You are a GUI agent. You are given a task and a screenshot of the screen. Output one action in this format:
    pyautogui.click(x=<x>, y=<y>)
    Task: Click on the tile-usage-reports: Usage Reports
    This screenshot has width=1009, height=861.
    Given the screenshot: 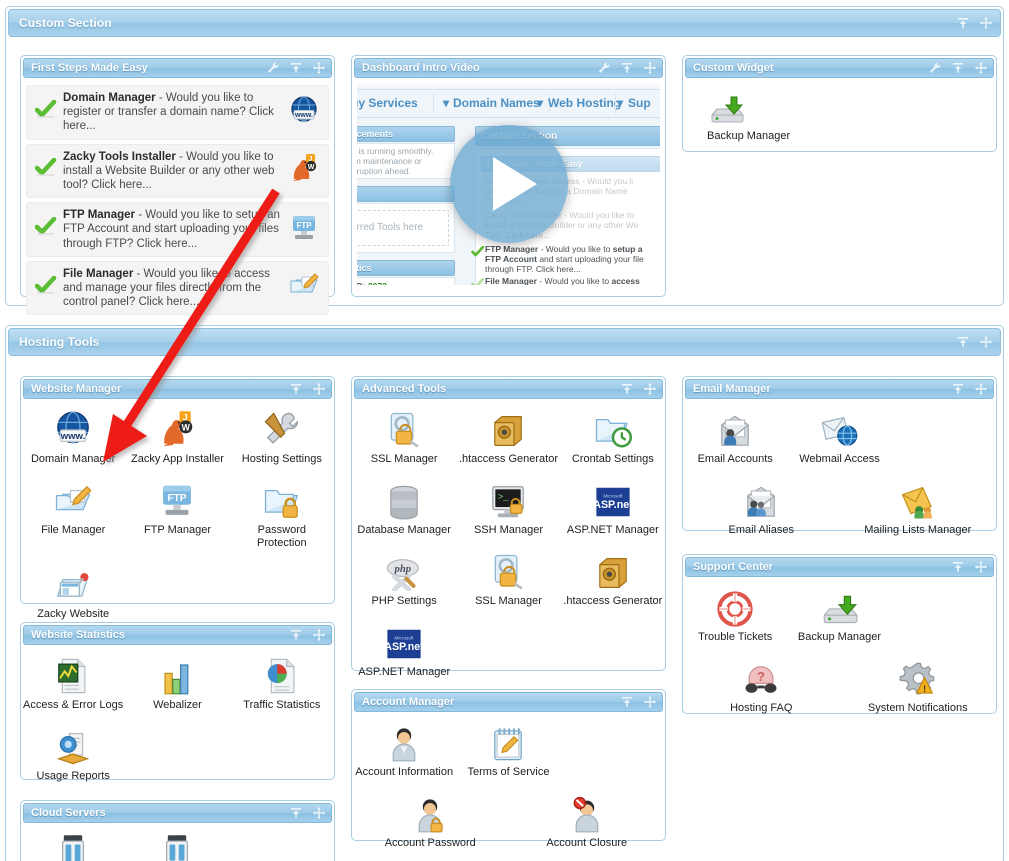 What is the action you would take?
    pyautogui.click(x=73, y=755)
    